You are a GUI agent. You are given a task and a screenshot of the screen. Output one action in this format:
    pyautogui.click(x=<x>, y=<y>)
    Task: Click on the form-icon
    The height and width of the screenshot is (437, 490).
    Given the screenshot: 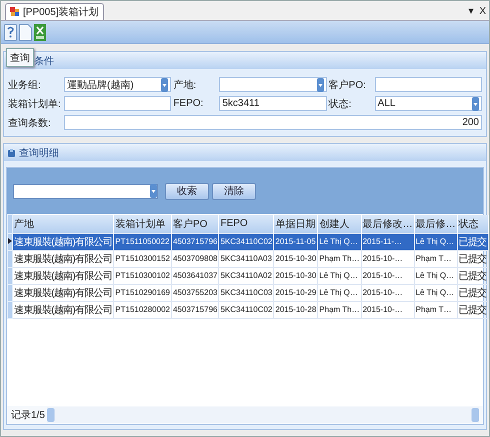 What is the action you would take?
    pyautogui.click(x=15, y=12)
    